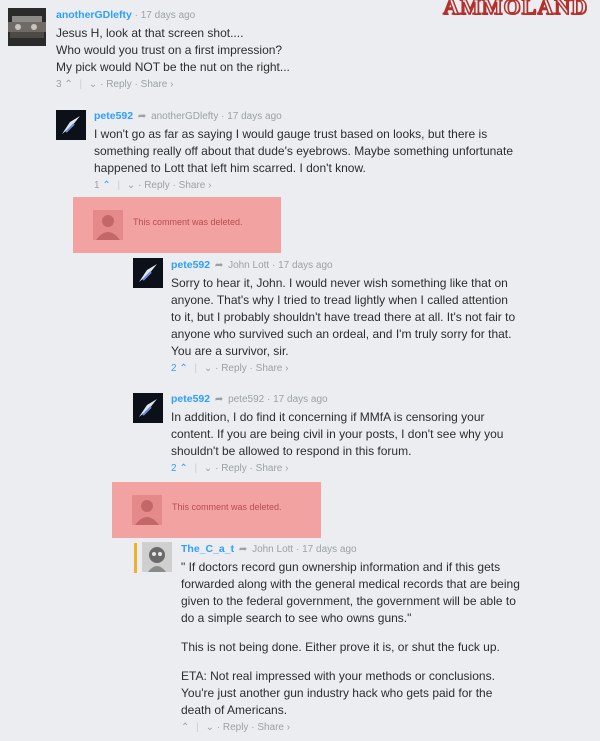 The width and height of the screenshot is (600, 741). I want to click on ammoland-watermark: AMMOLAND, so click(515, 10).